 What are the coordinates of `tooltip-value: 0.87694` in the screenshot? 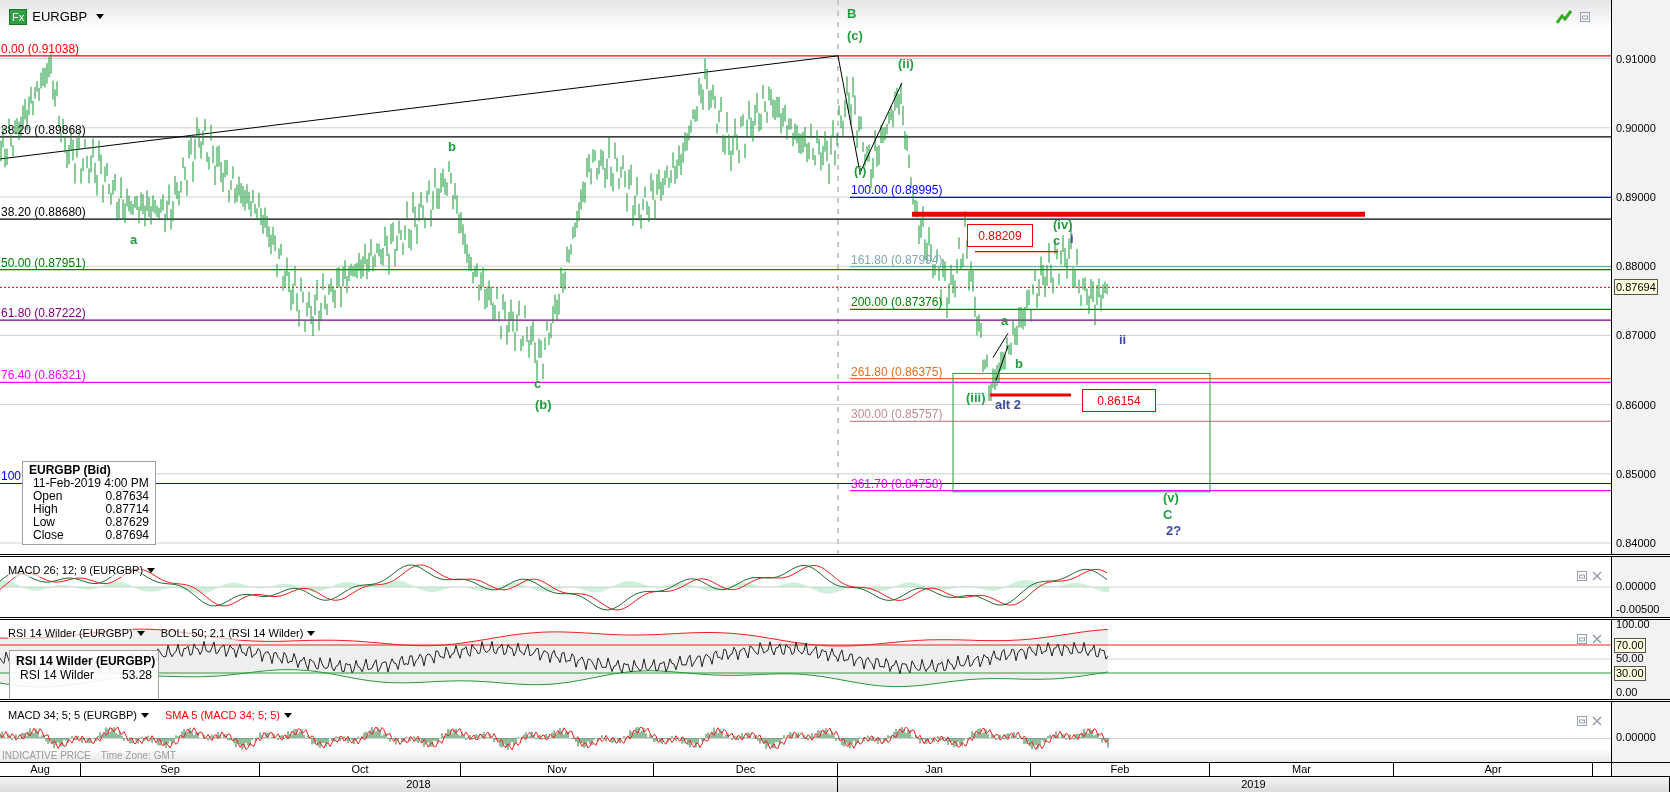 It's located at (127, 535).